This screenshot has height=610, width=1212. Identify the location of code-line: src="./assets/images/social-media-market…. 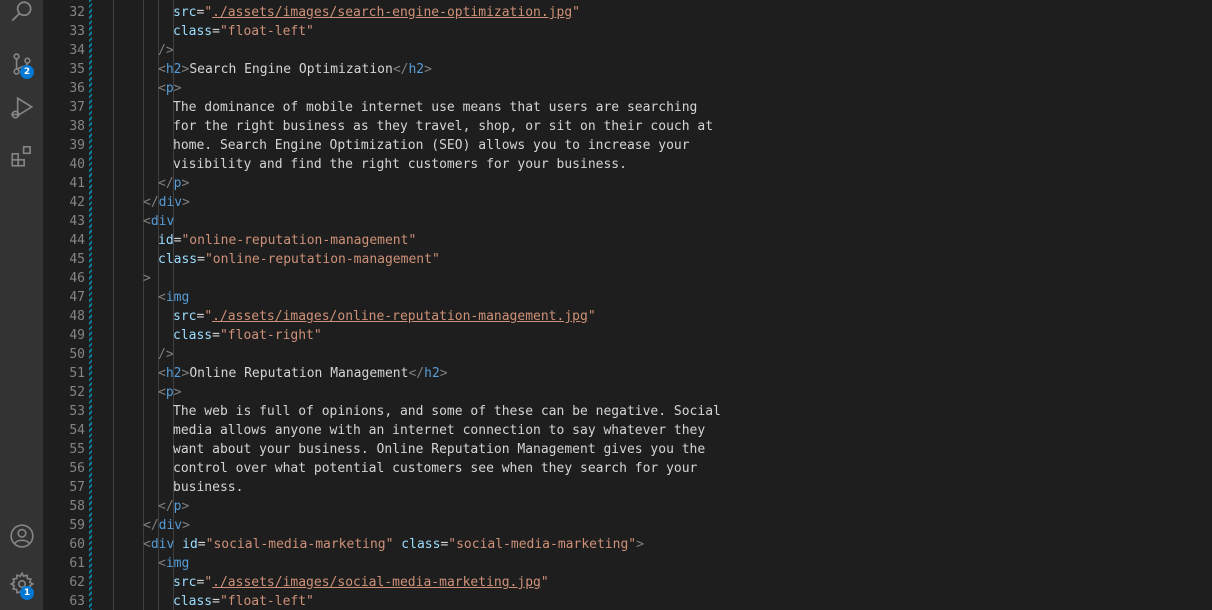
(361, 582).